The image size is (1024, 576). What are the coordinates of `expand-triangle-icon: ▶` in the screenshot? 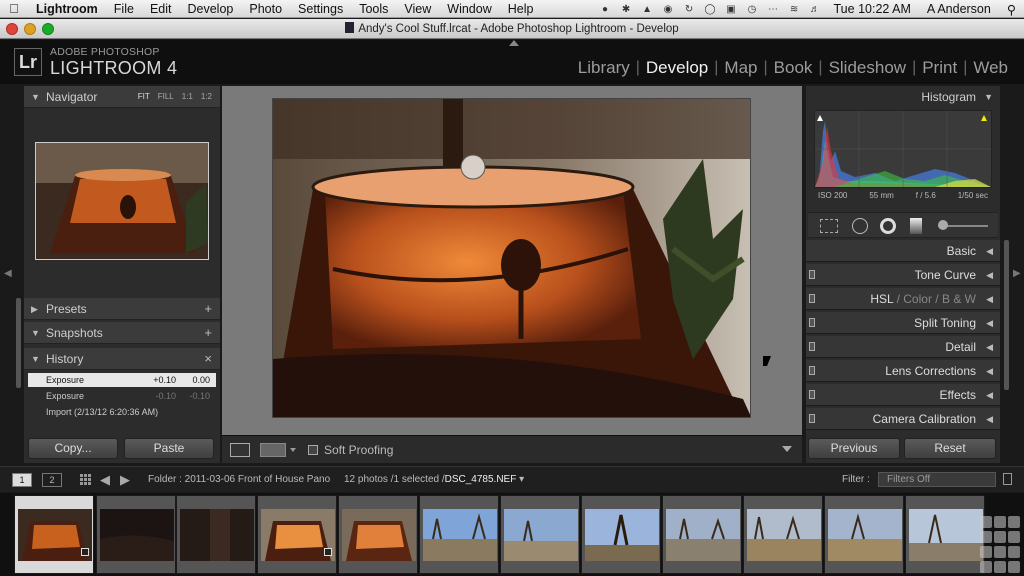 It's located at (34, 309).